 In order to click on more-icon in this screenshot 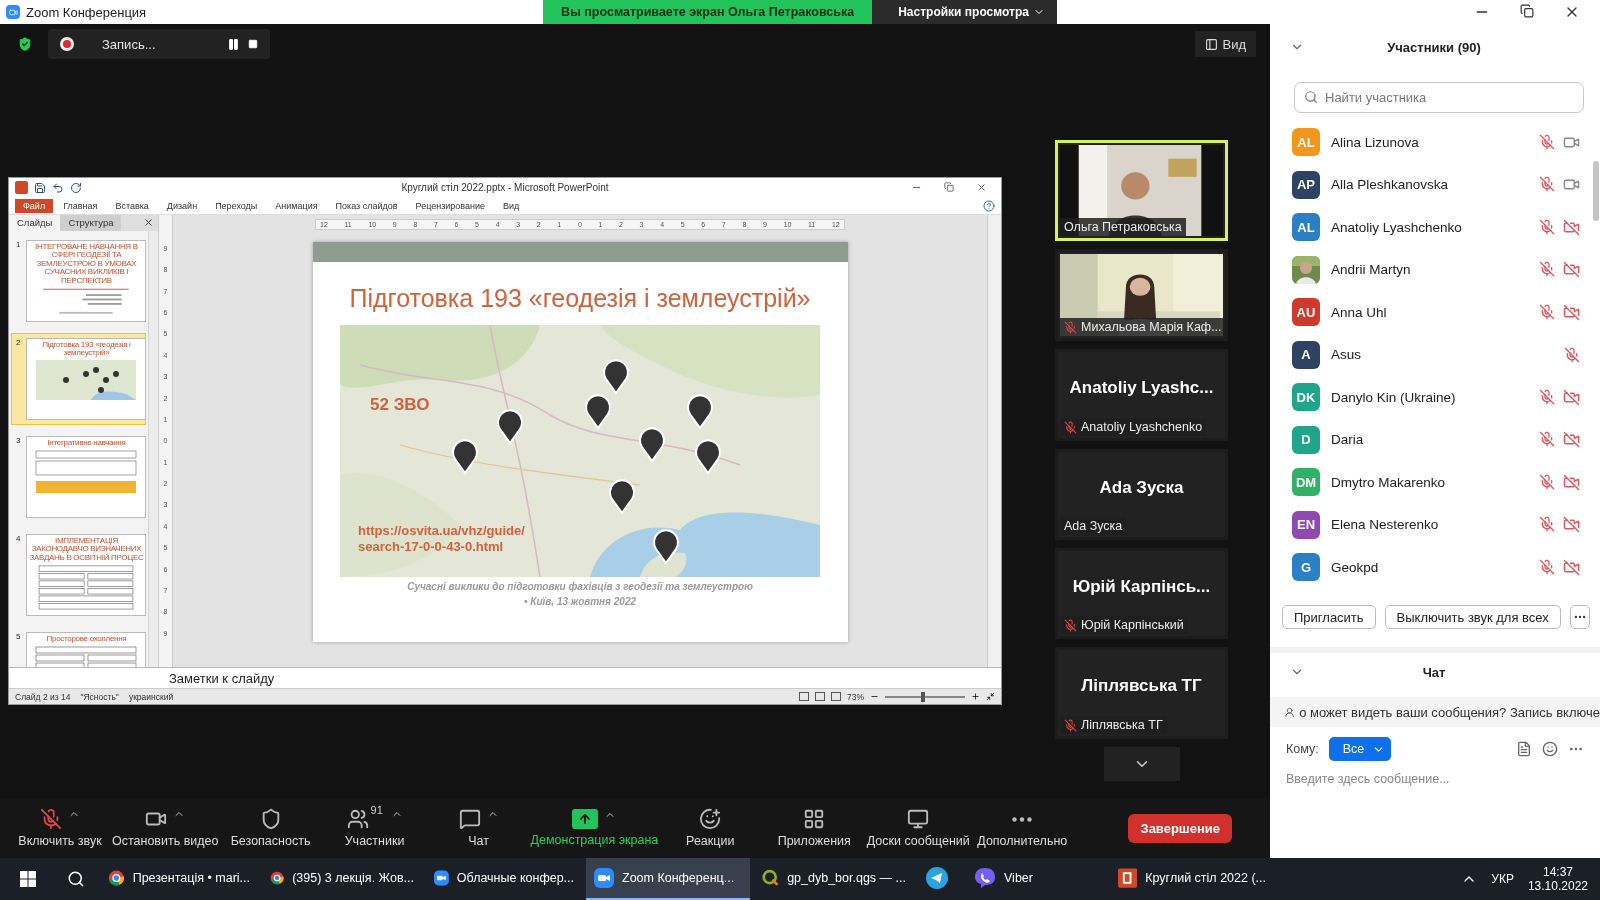, I will do `click(1022, 819)`.